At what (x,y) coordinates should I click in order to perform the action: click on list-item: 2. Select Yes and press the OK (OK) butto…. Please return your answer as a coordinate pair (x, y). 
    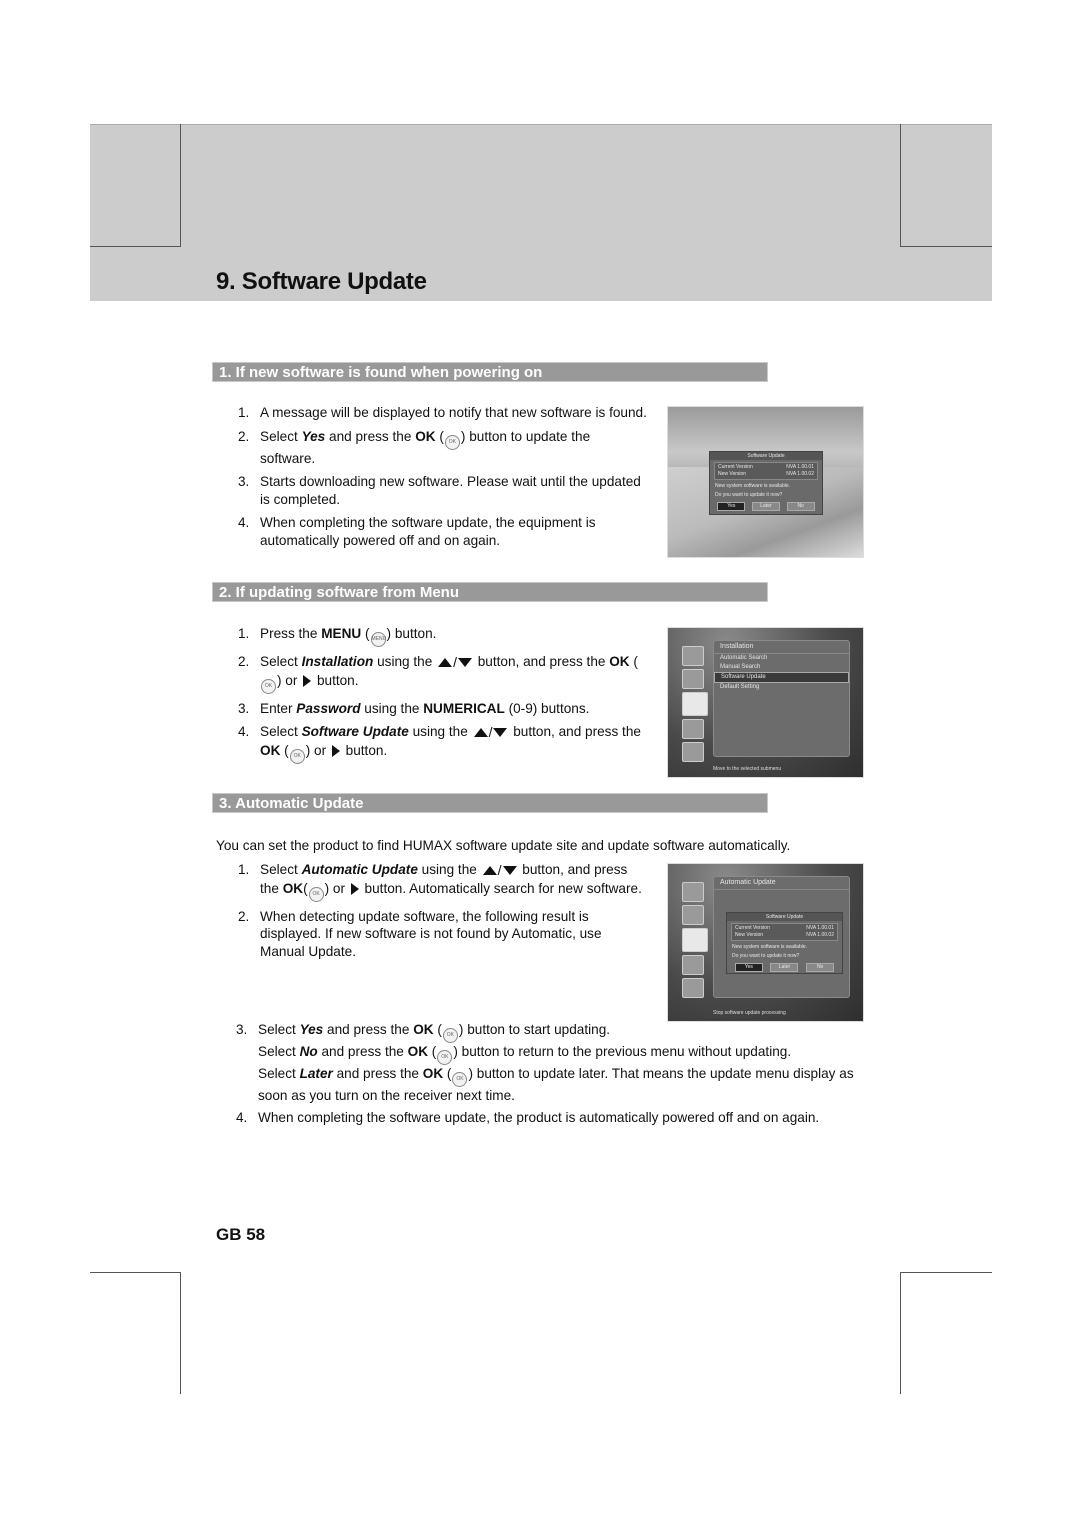
    Looking at the image, I should click on (414, 447).